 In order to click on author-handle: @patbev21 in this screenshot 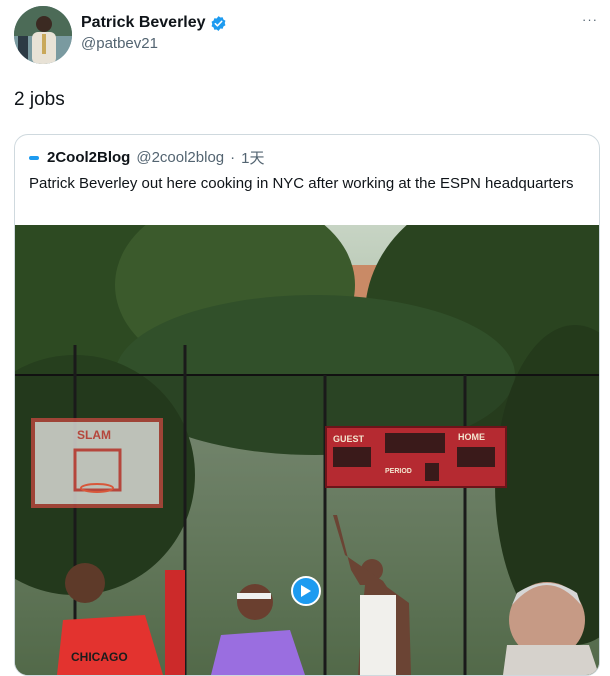, I will do `click(119, 43)`.